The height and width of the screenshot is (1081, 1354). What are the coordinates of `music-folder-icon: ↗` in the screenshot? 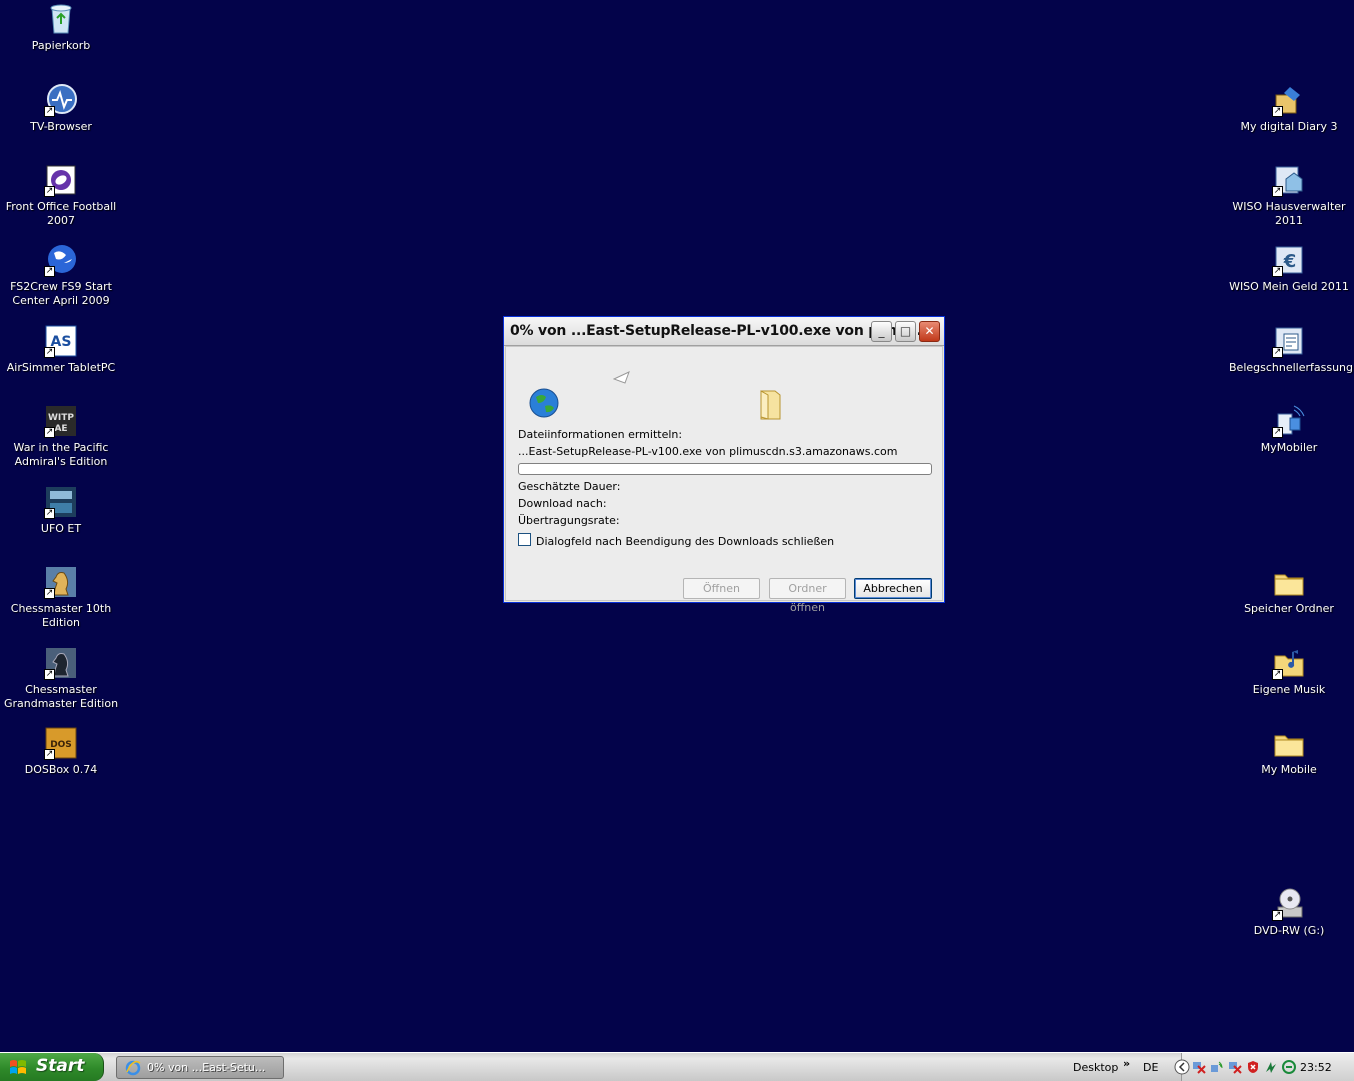 It's located at (1289, 663).